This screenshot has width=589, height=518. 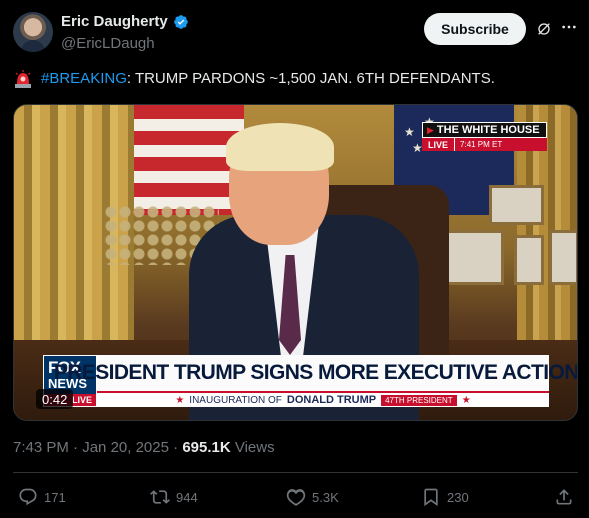 What do you see at coordinates (510, 240) in the screenshot?
I see `photo-frames` at bounding box center [510, 240].